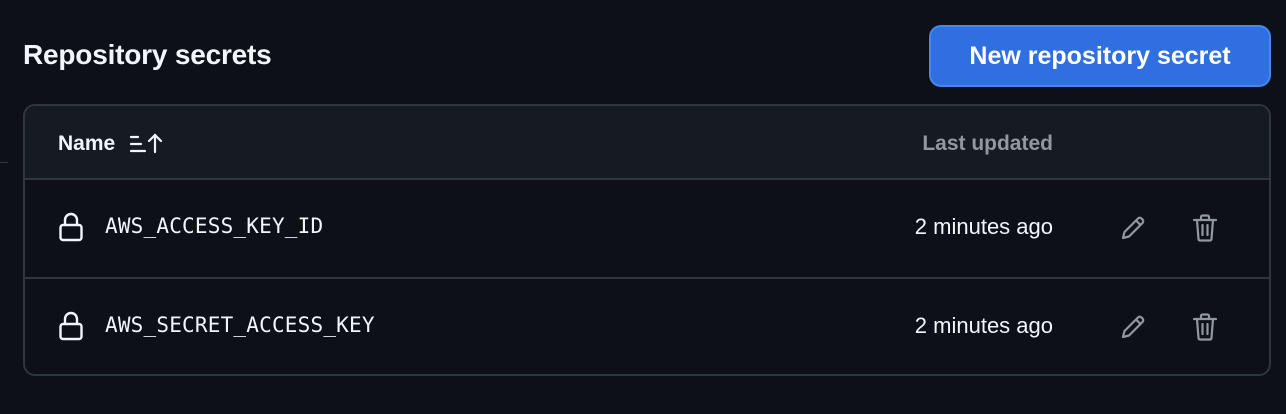 This screenshot has height=414, width=1286. What do you see at coordinates (240, 325) in the screenshot?
I see `secret-name: AWS_SECRET_ACCESS_KEY` at bounding box center [240, 325].